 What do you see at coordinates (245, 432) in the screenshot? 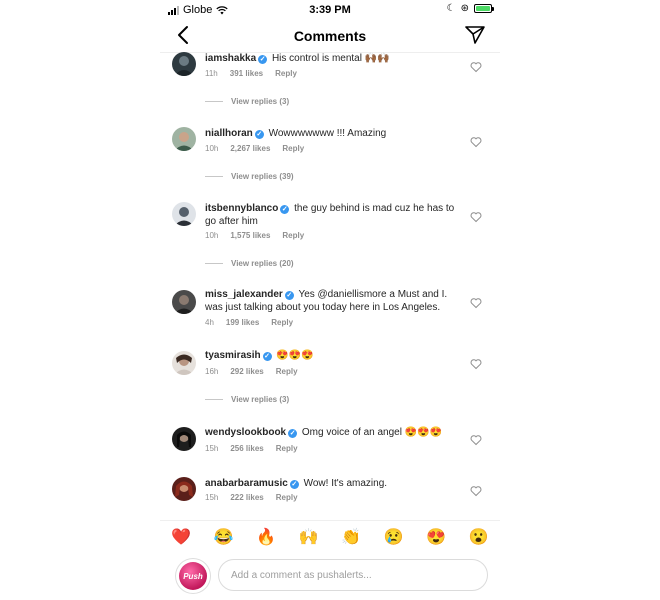
I see `comment-username: wendyslookbook` at bounding box center [245, 432].